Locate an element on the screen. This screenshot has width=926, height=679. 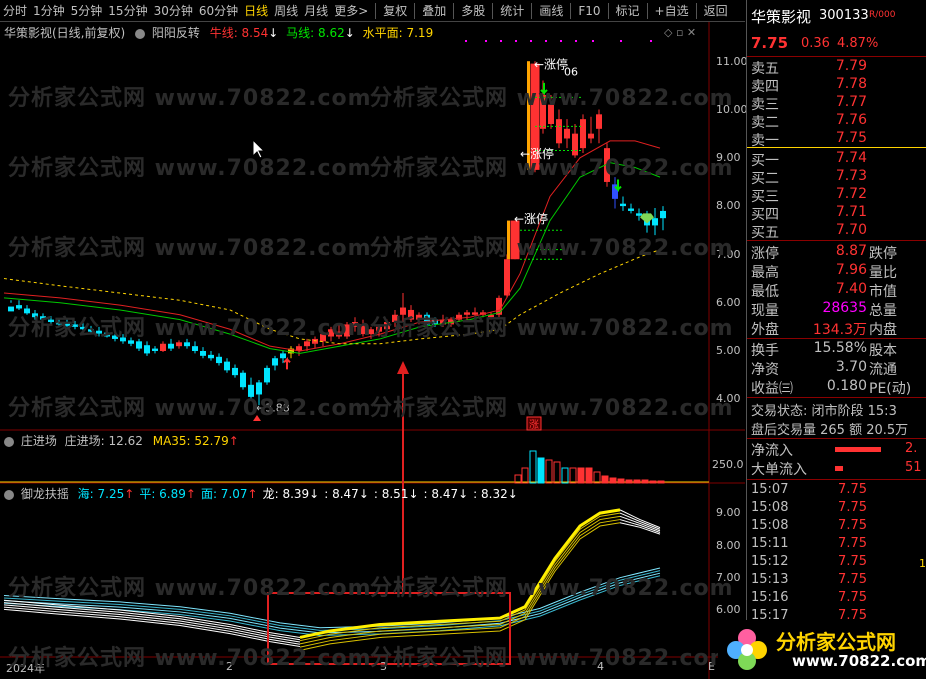
price-axis-label: 6.00 is located at coordinates (728, 302).